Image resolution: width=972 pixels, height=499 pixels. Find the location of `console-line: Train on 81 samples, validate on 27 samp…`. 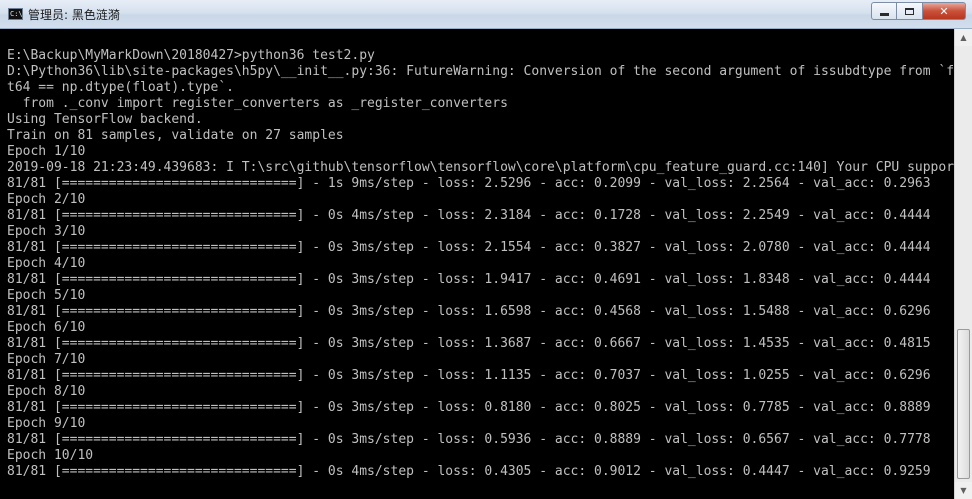

console-line: Train on 81 samples, validate on 27 samp… is located at coordinates (175, 135).